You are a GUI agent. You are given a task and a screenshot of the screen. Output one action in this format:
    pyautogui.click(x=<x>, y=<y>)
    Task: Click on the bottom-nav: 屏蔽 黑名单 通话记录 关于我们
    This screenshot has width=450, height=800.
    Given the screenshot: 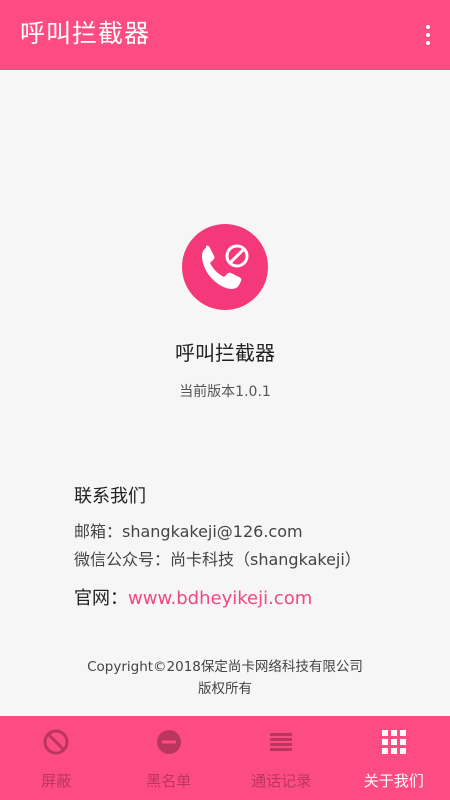 What is the action you would take?
    pyautogui.click(x=225, y=758)
    